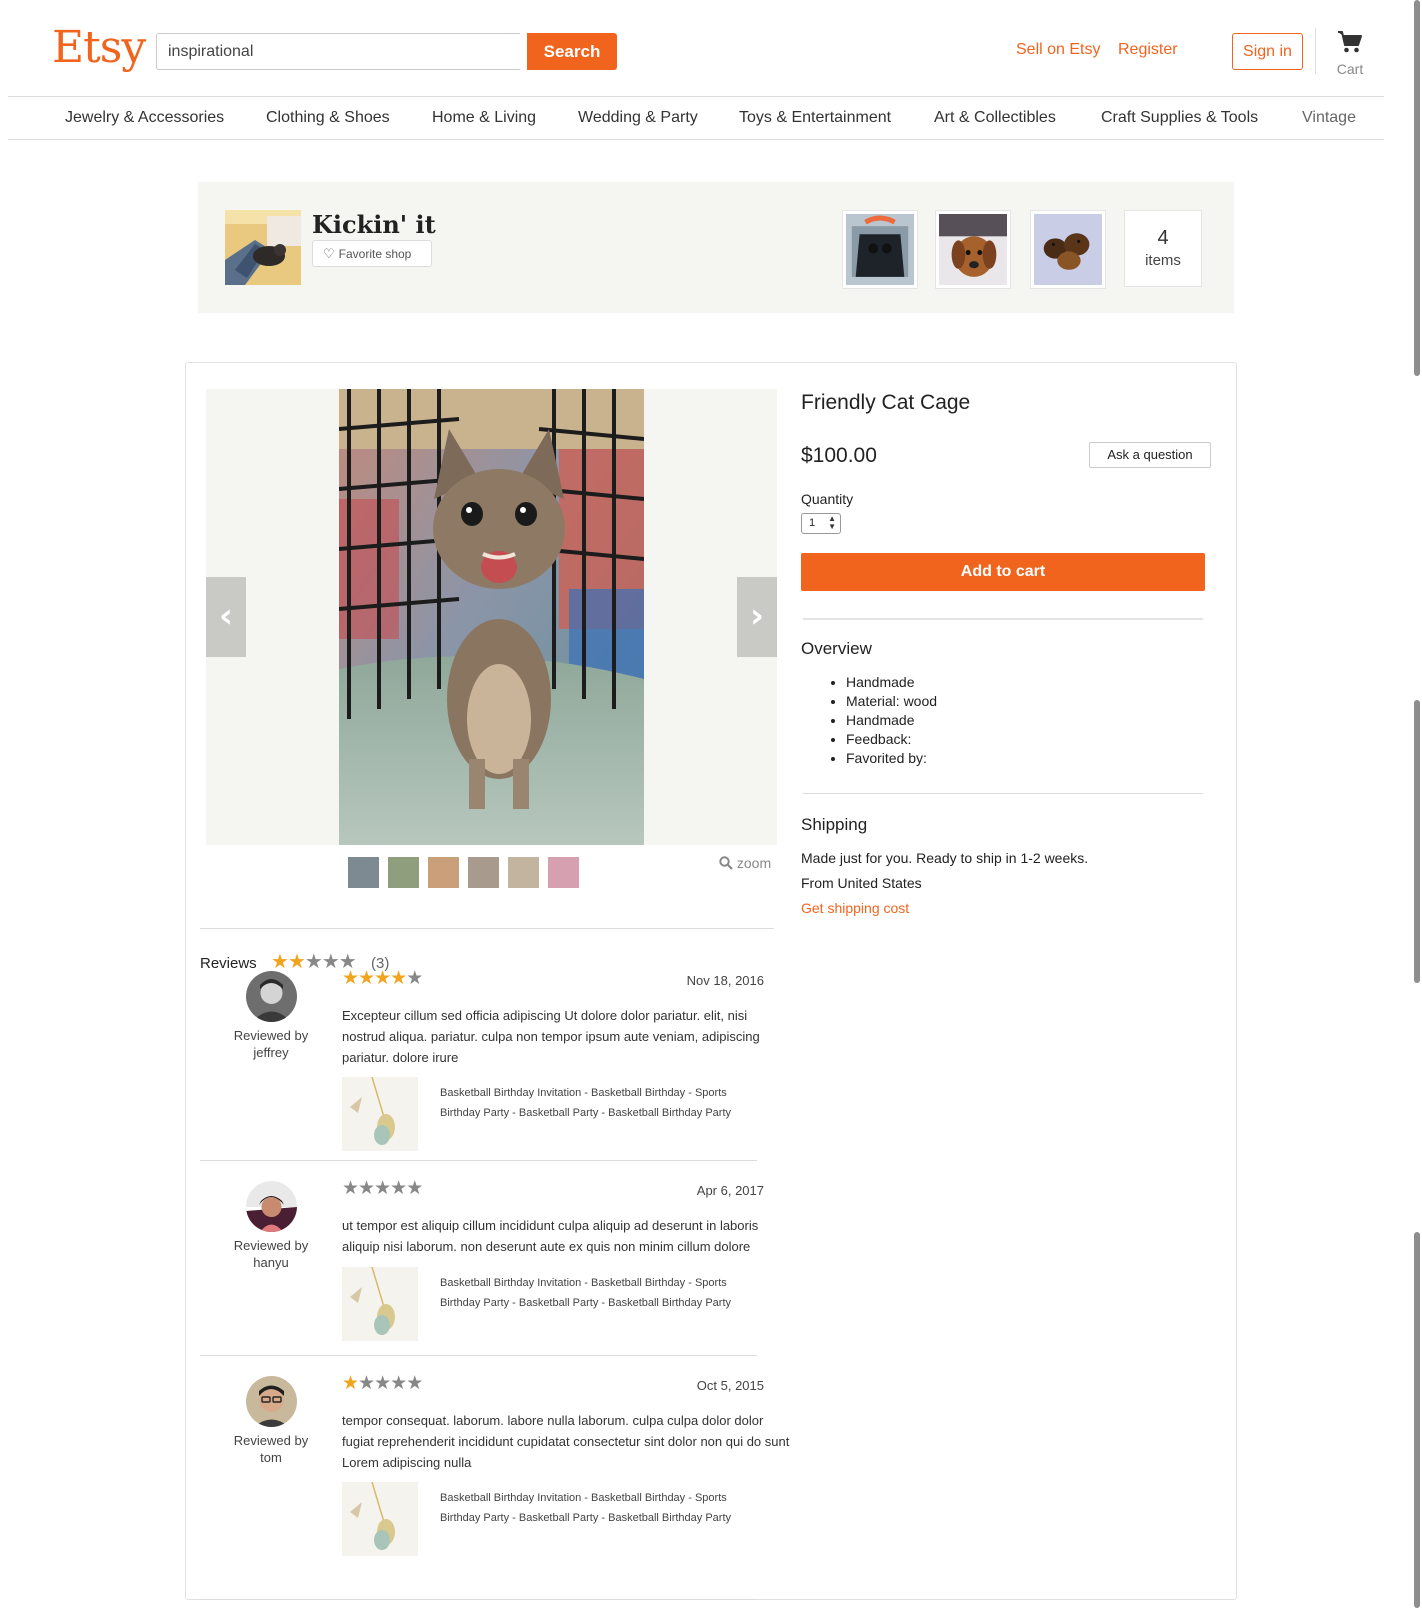  I want to click on ask-question-button: Ask a question, so click(1150, 455).